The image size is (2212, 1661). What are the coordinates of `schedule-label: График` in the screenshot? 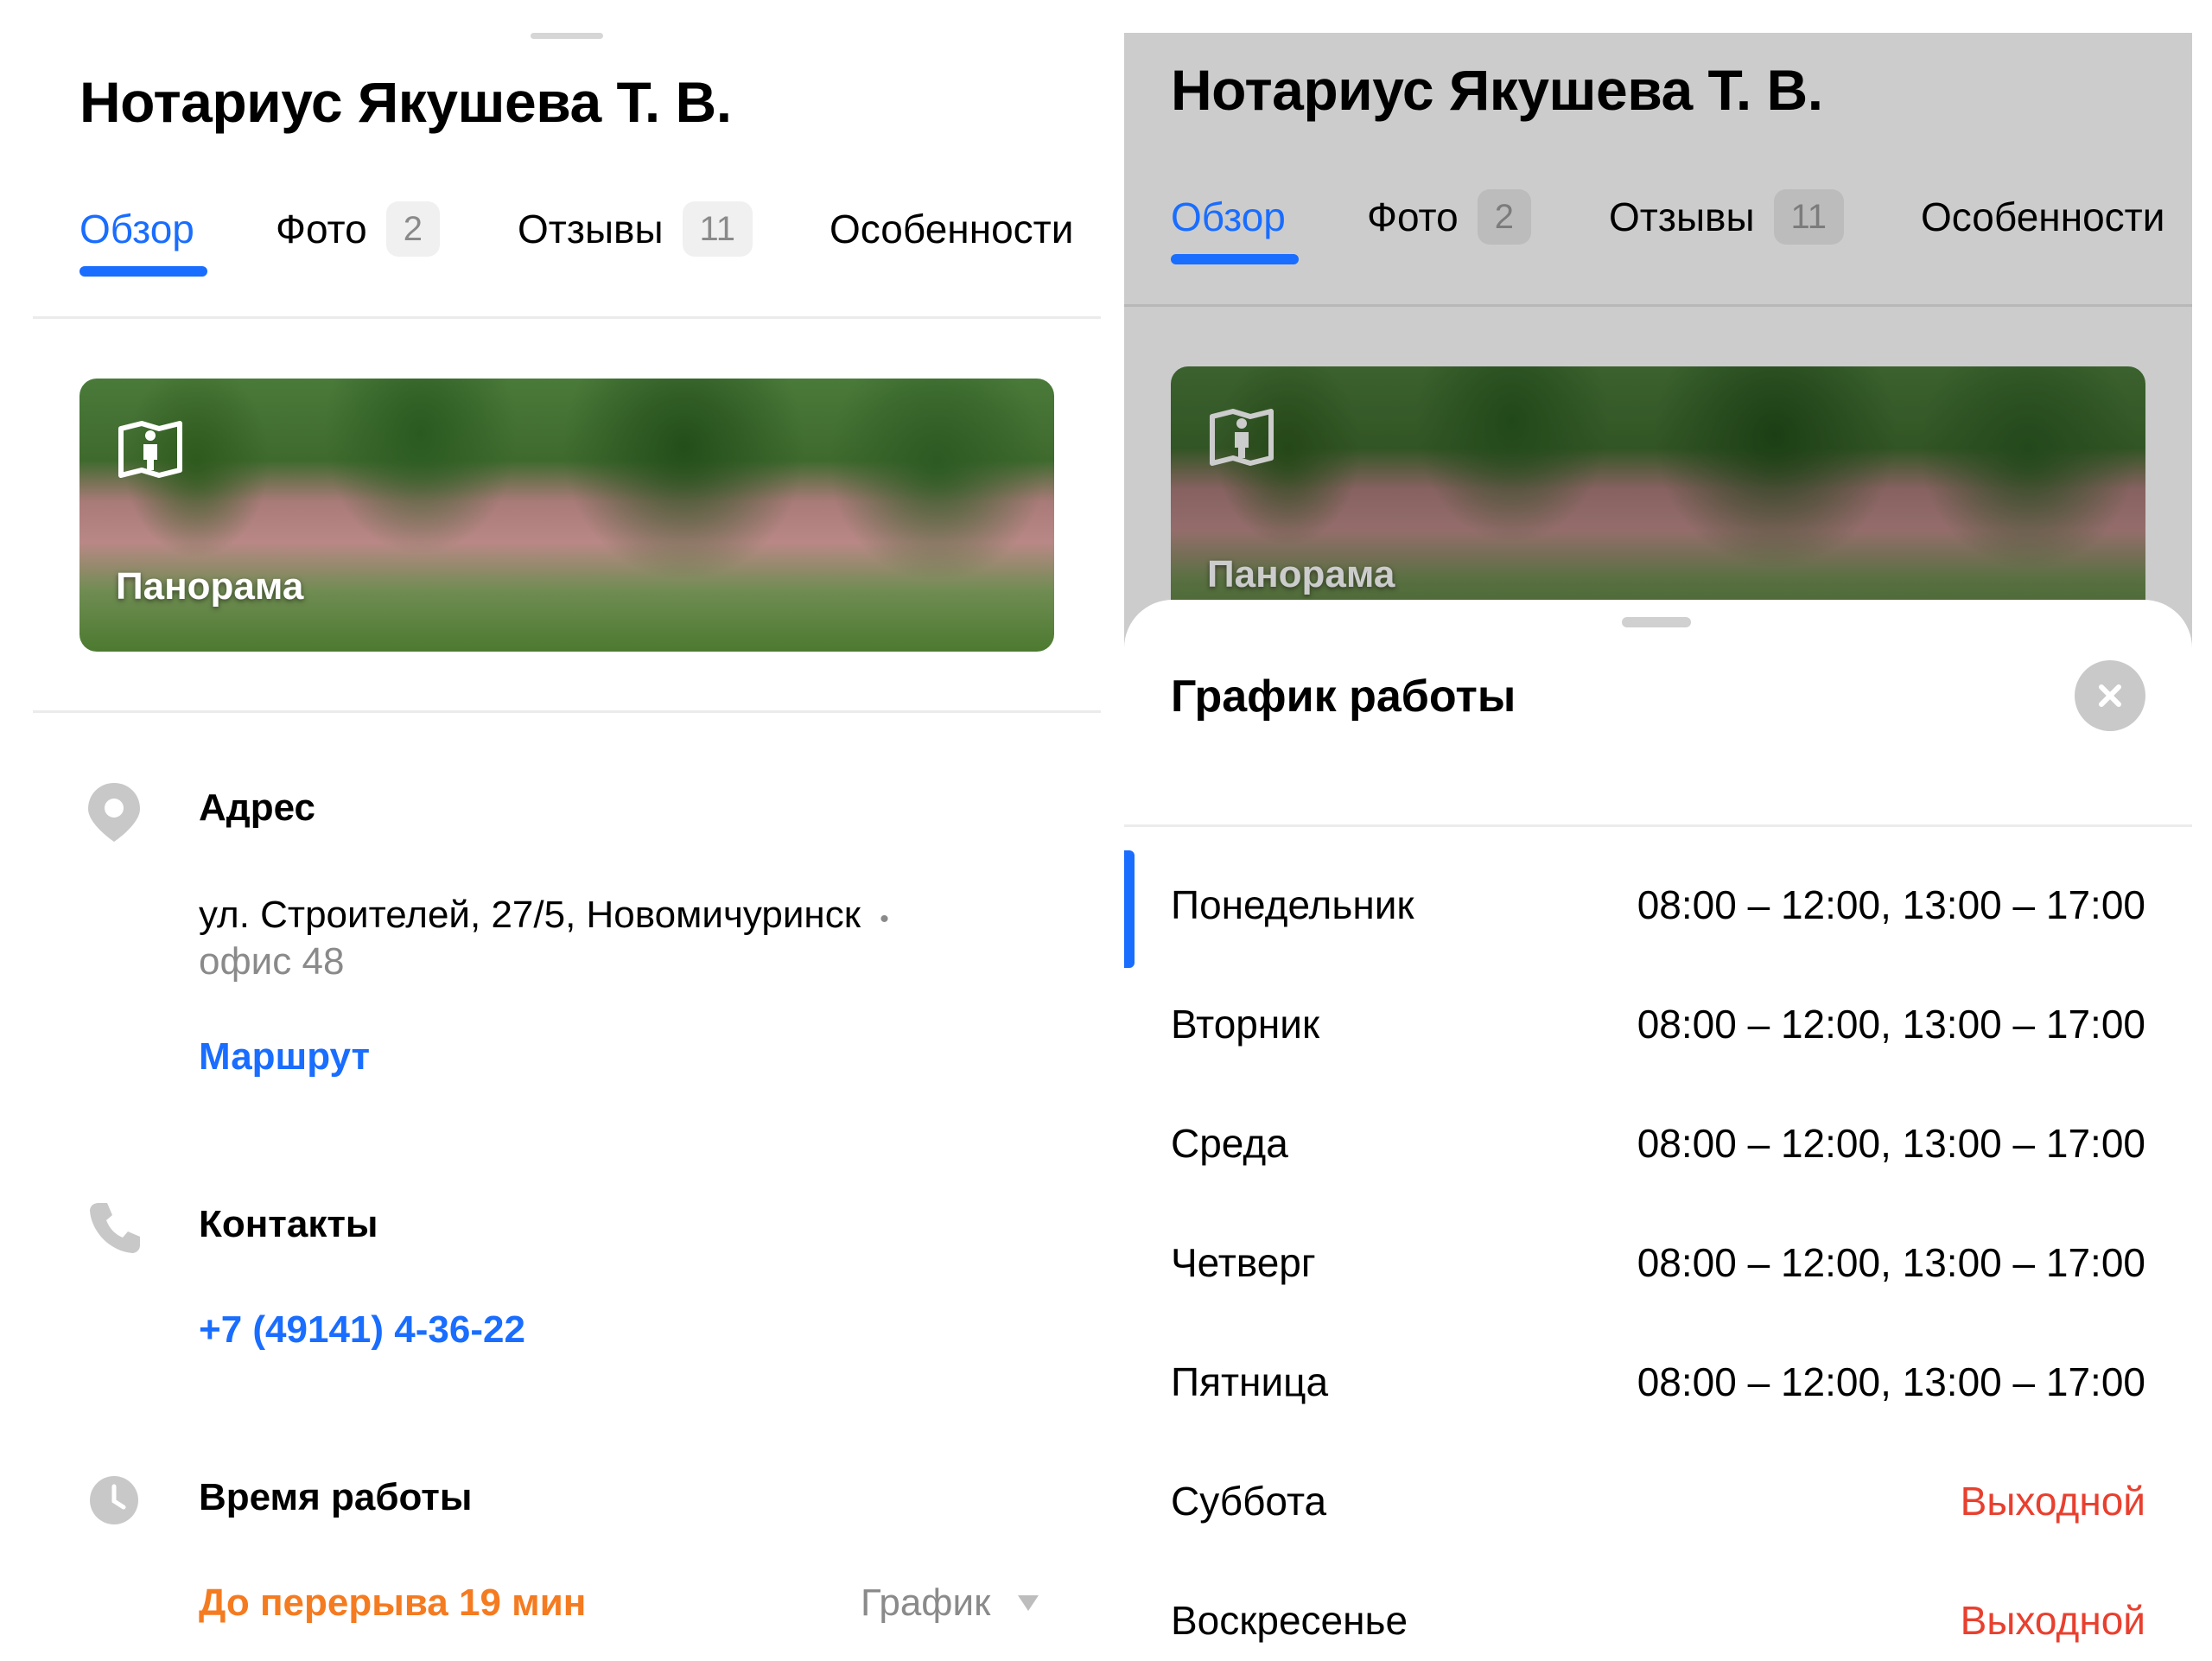 It's located at (926, 1602).